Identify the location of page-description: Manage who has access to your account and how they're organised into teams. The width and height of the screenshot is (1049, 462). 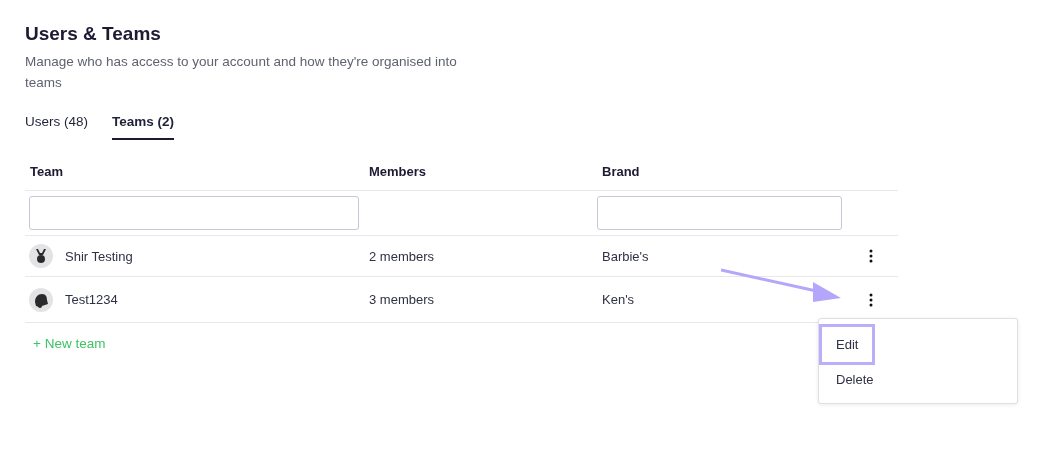
(241, 72).